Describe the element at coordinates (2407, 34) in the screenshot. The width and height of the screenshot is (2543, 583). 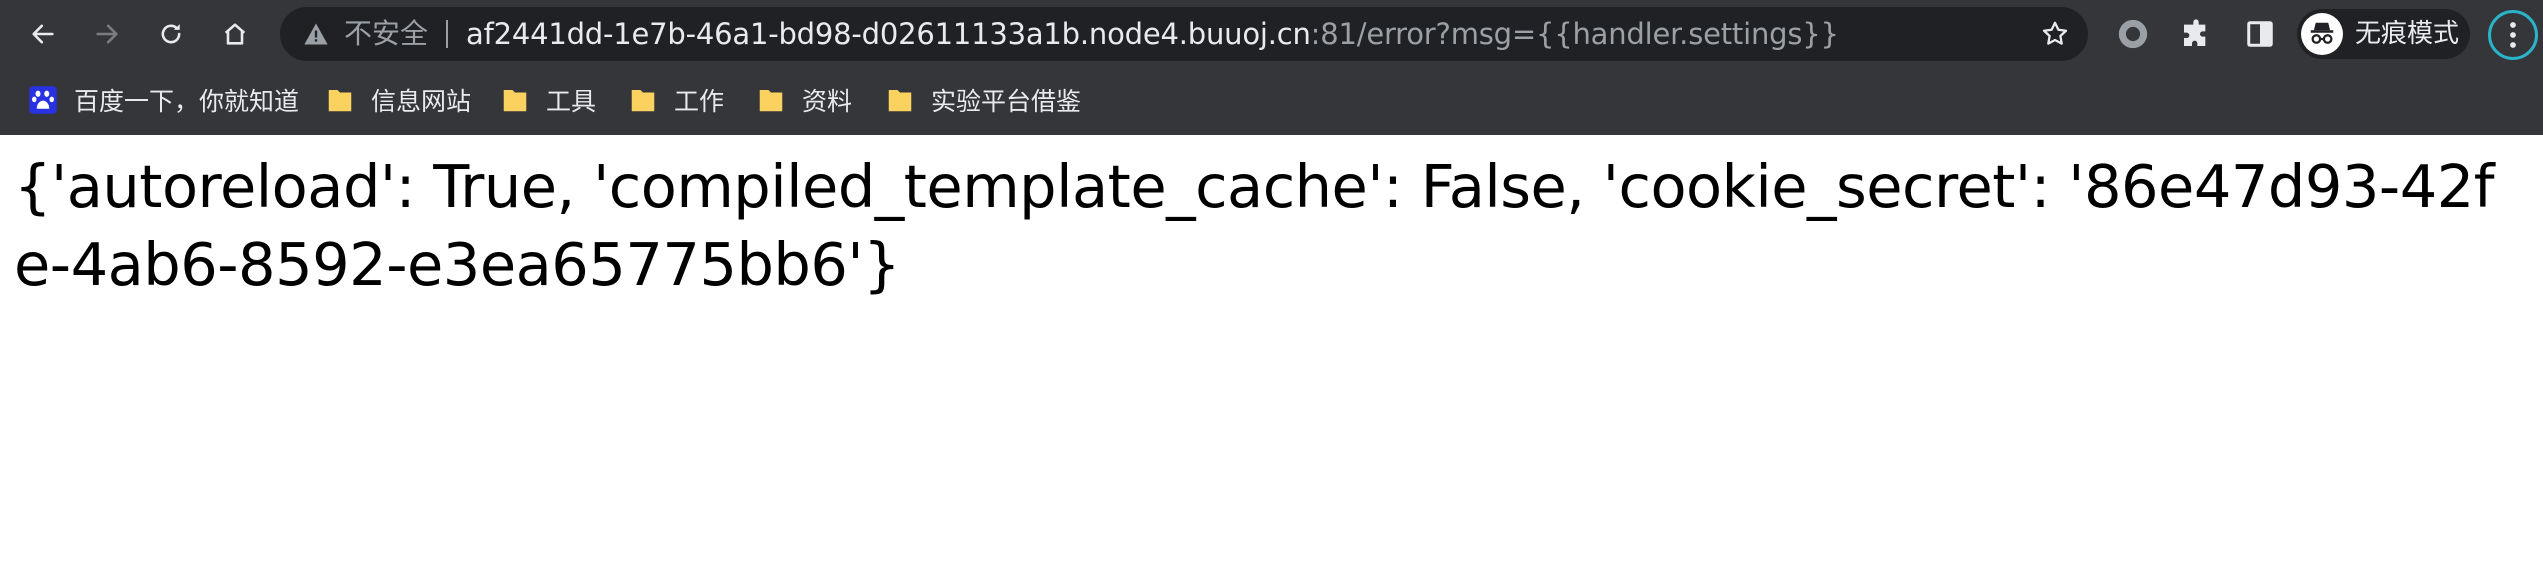
I see `incognito-label: 无痕模式` at that location.